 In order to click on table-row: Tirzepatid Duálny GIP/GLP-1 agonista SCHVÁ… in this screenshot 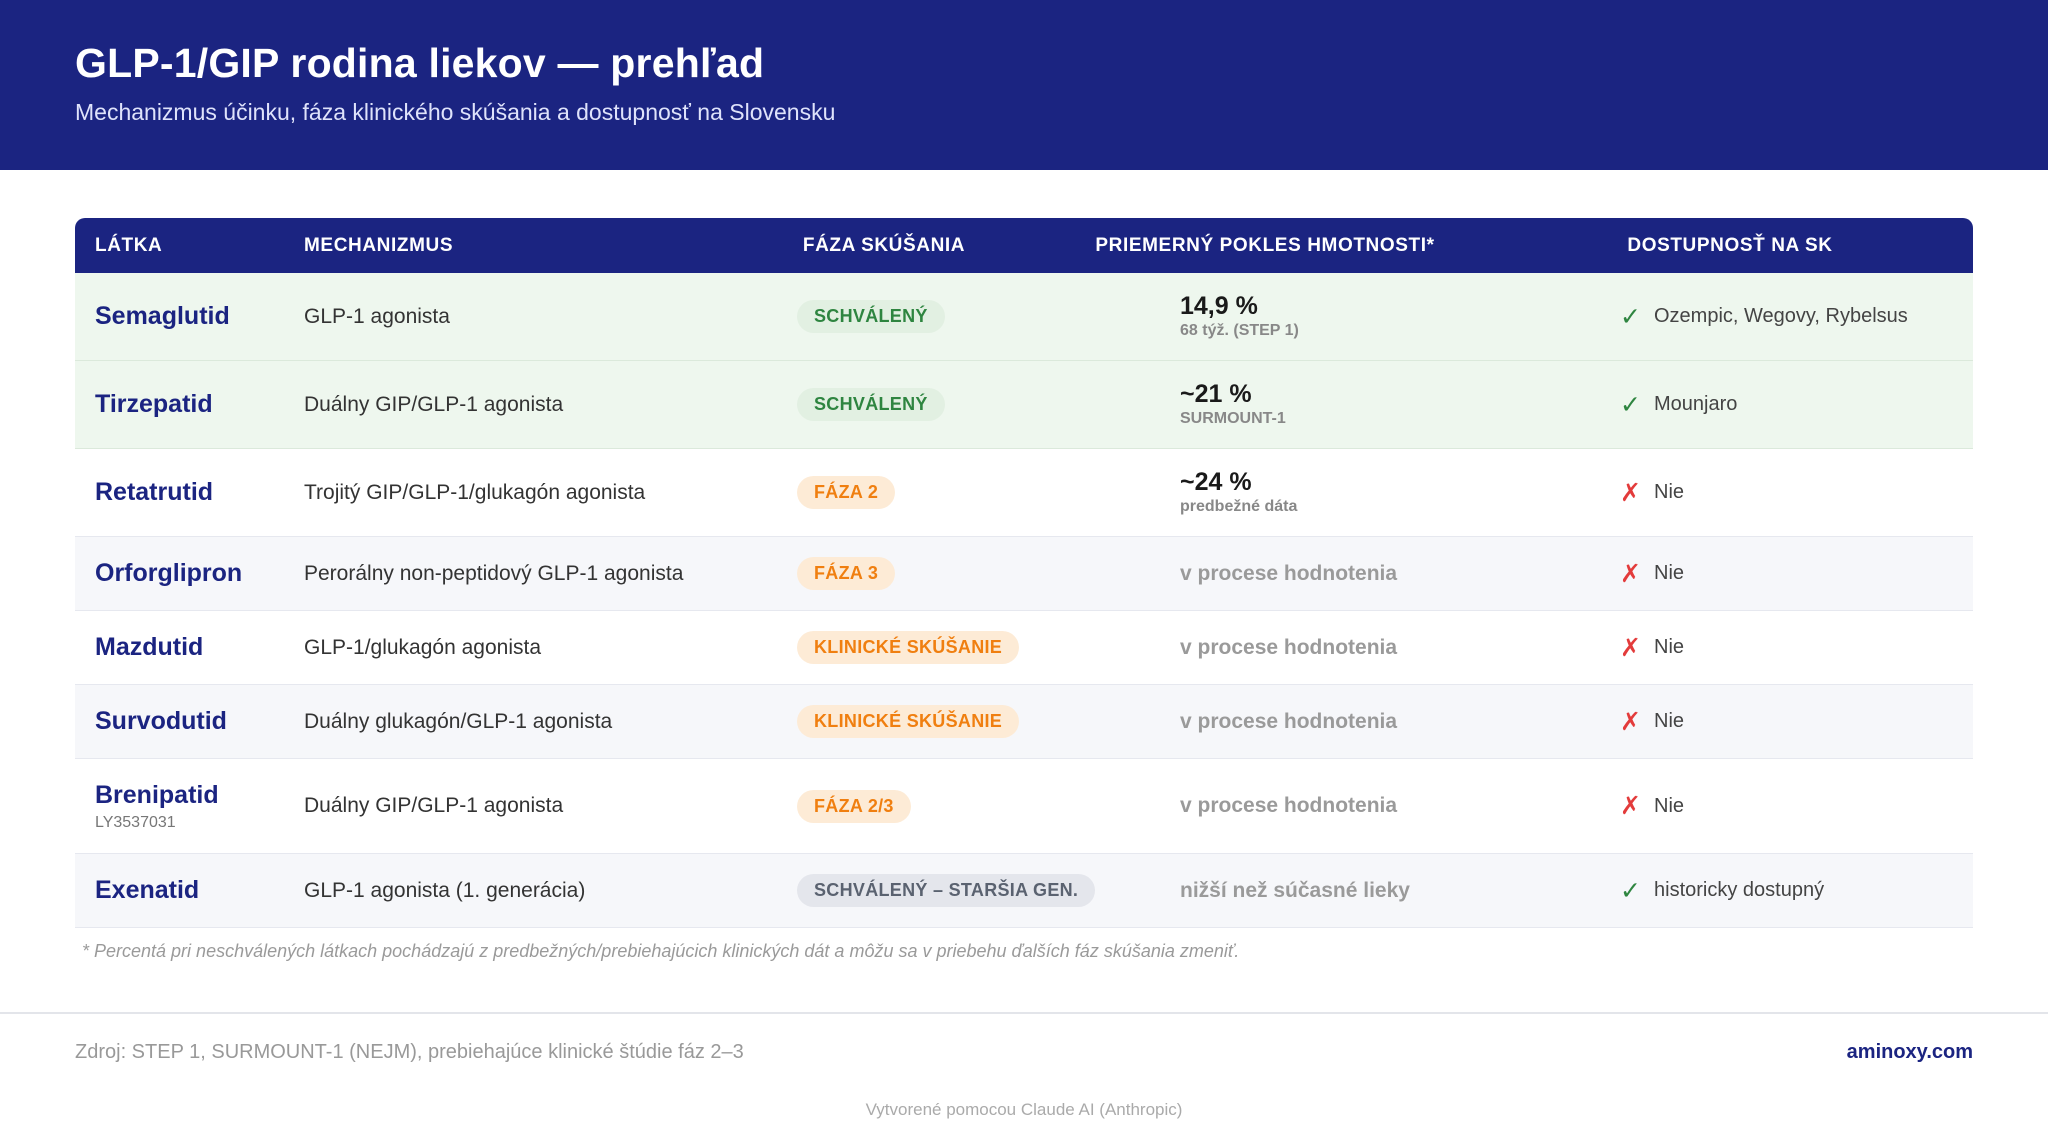, I will do `click(1024, 405)`.